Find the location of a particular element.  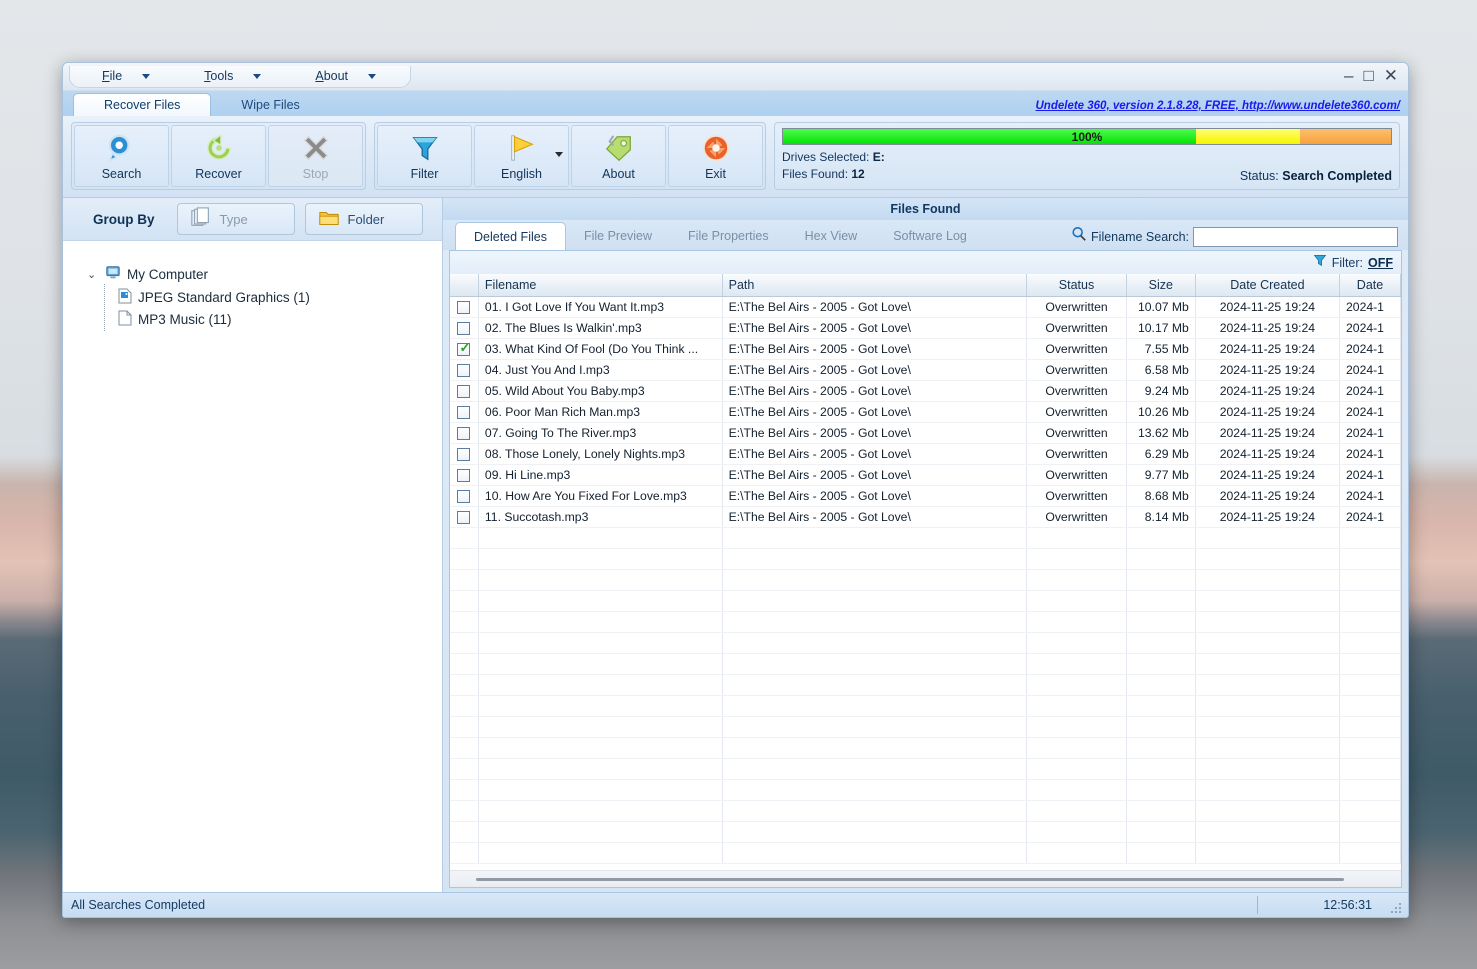

column-header-checkbox is located at coordinates (464, 285).